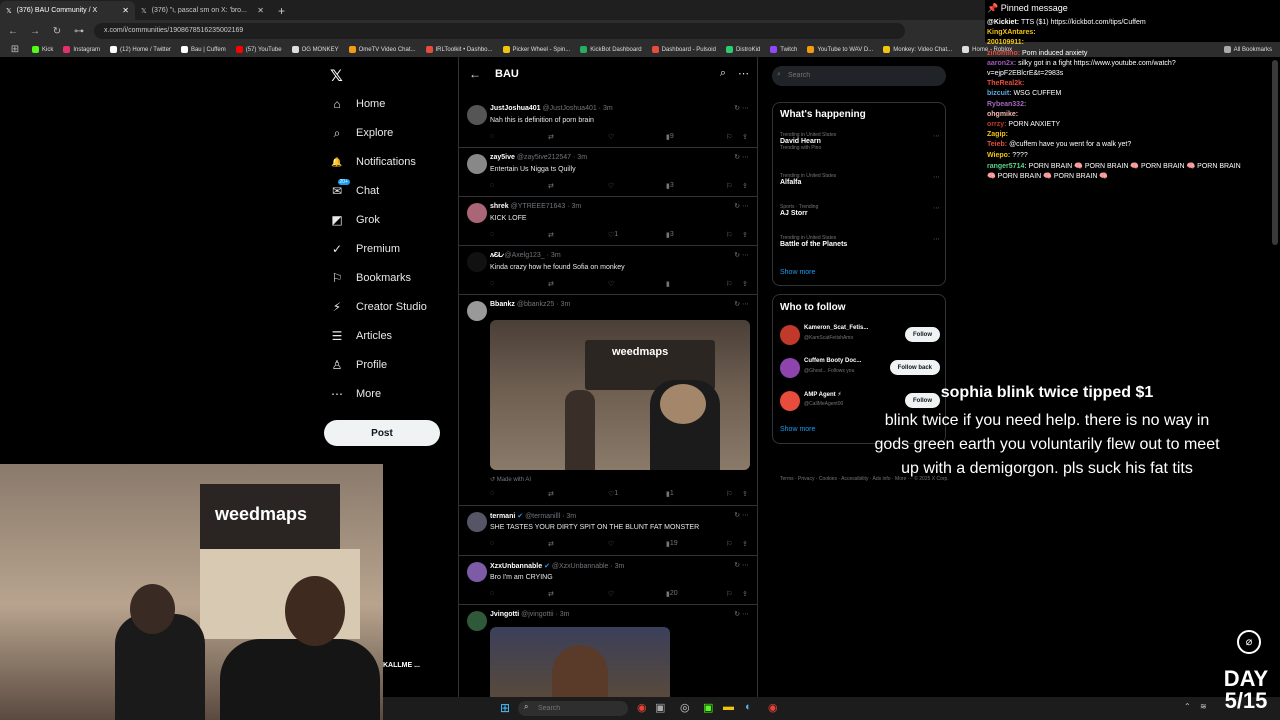 This screenshot has height=720, width=1280. What do you see at coordinates (505, 708) in the screenshot?
I see `windows-start-icon: ⊞` at bounding box center [505, 708].